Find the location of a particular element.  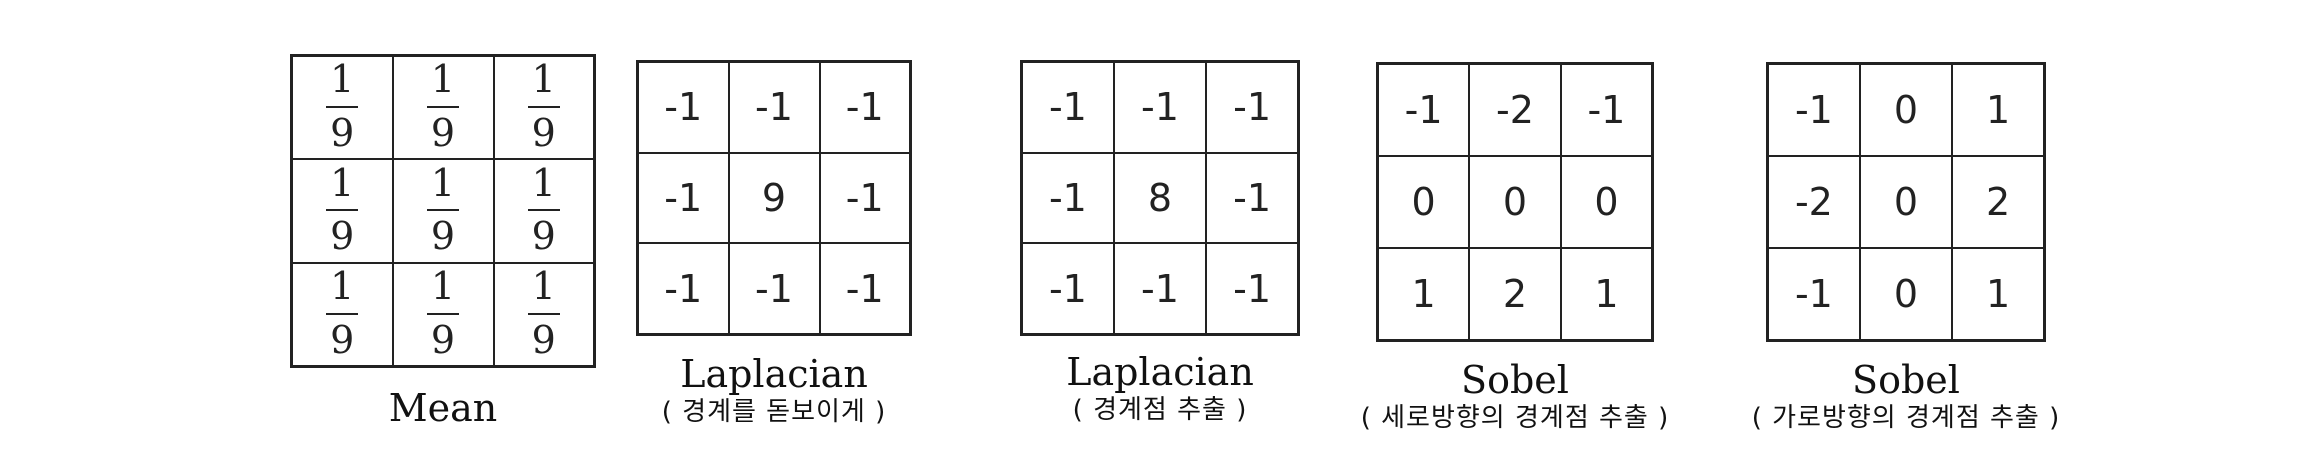

grid-row: 0 0 0 is located at coordinates (1515, 202).